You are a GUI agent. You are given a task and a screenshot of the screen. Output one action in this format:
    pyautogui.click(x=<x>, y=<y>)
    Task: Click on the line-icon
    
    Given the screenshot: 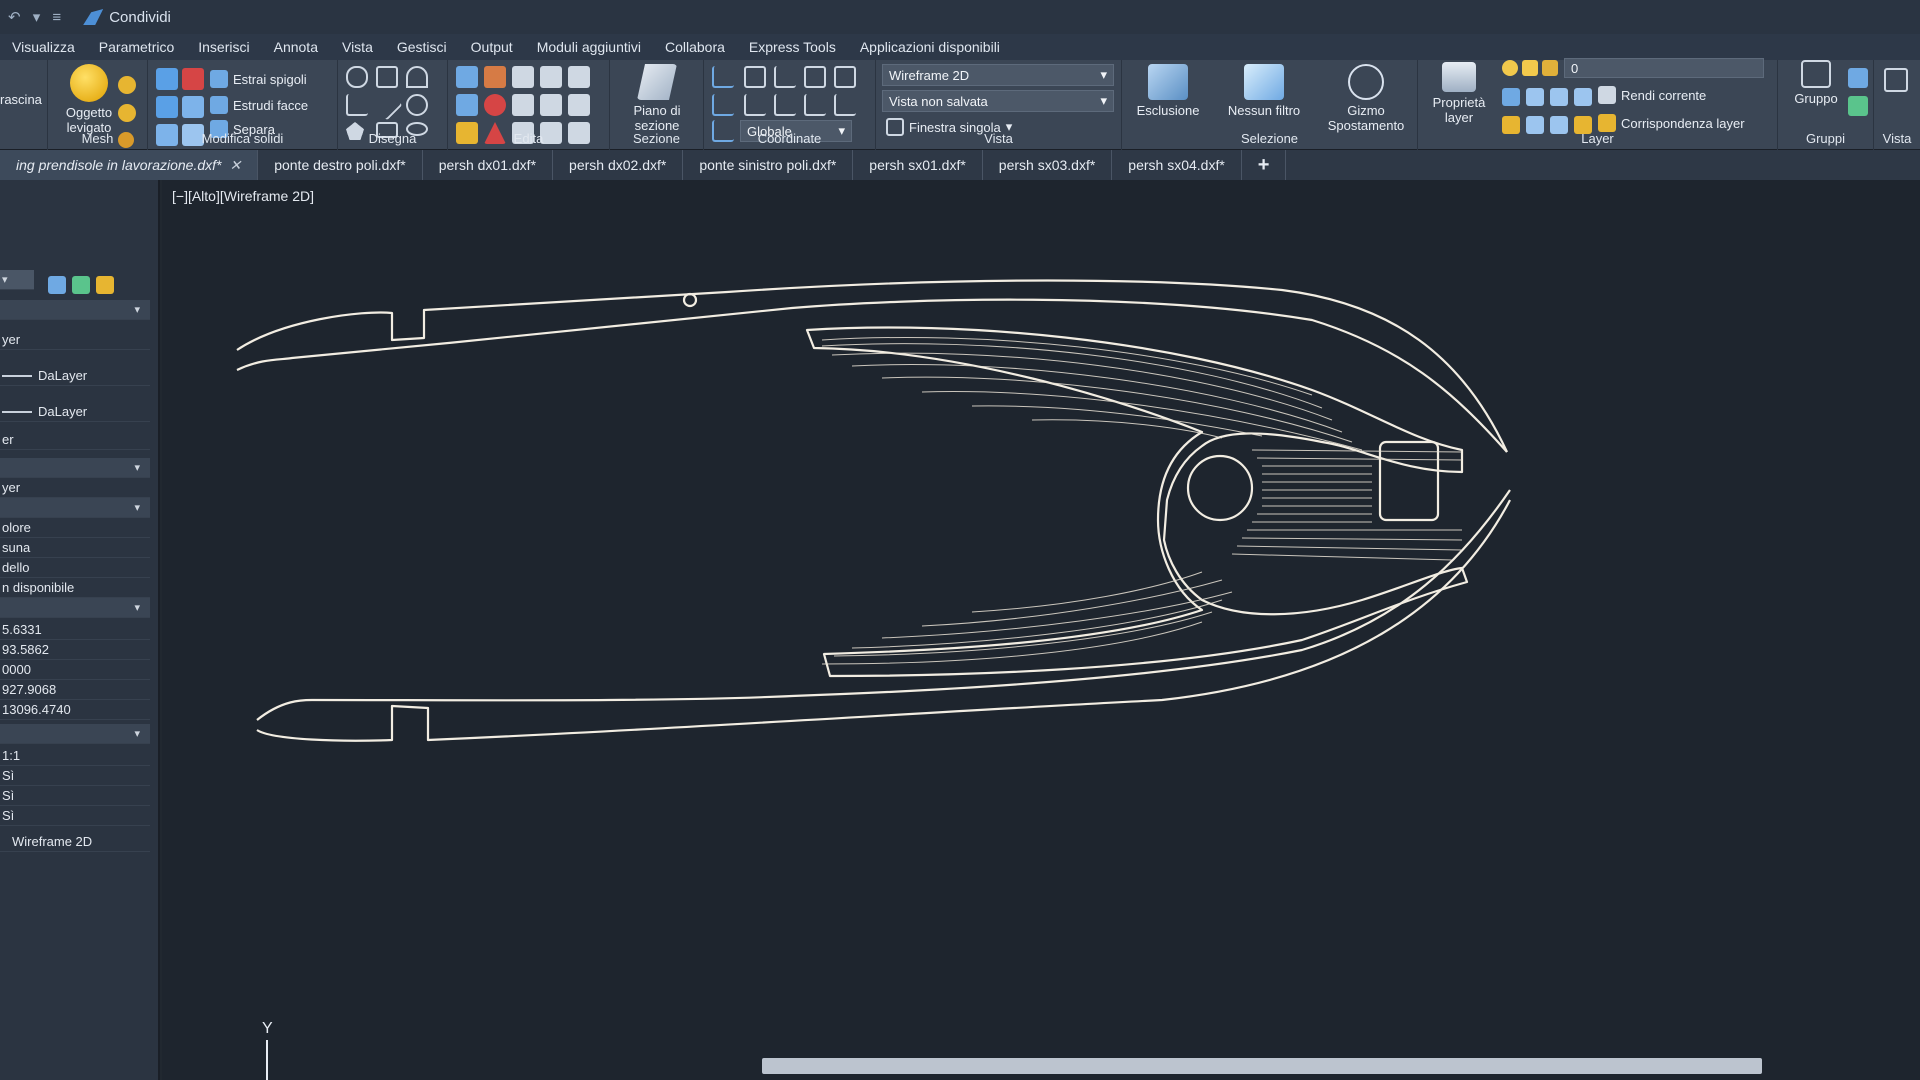 What is the action you would take?
    pyautogui.click(x=387, y=105)
    